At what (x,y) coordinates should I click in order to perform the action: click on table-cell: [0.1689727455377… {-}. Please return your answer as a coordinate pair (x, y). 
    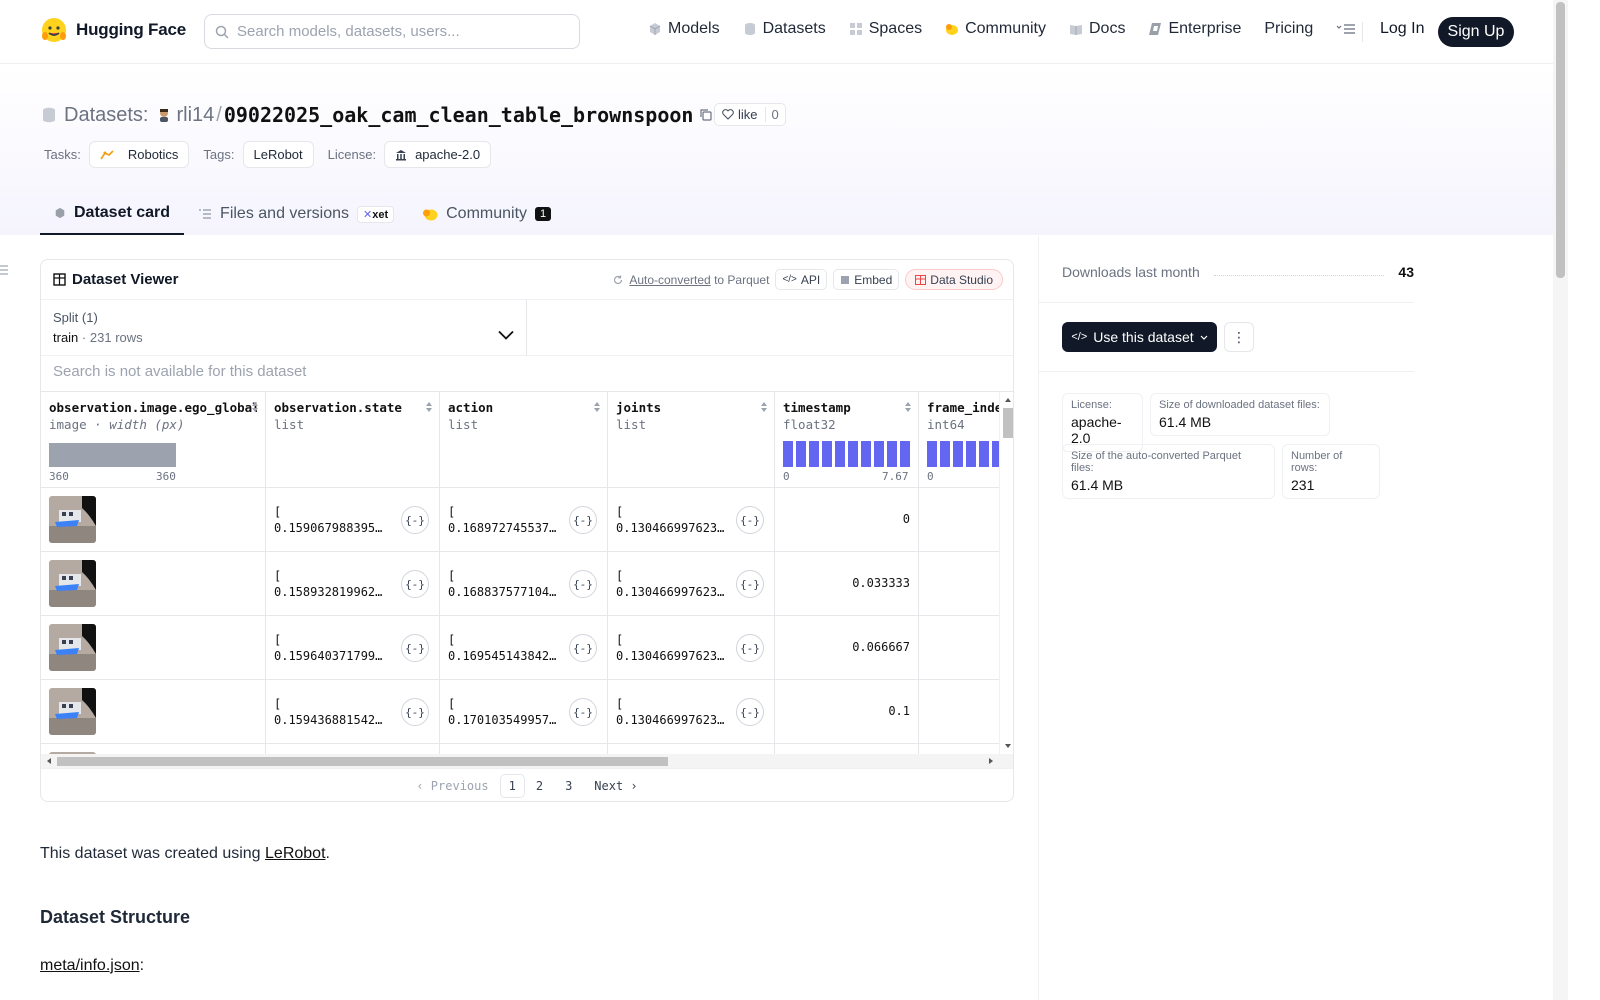
    Looking at the image, I should click on (523, 520).